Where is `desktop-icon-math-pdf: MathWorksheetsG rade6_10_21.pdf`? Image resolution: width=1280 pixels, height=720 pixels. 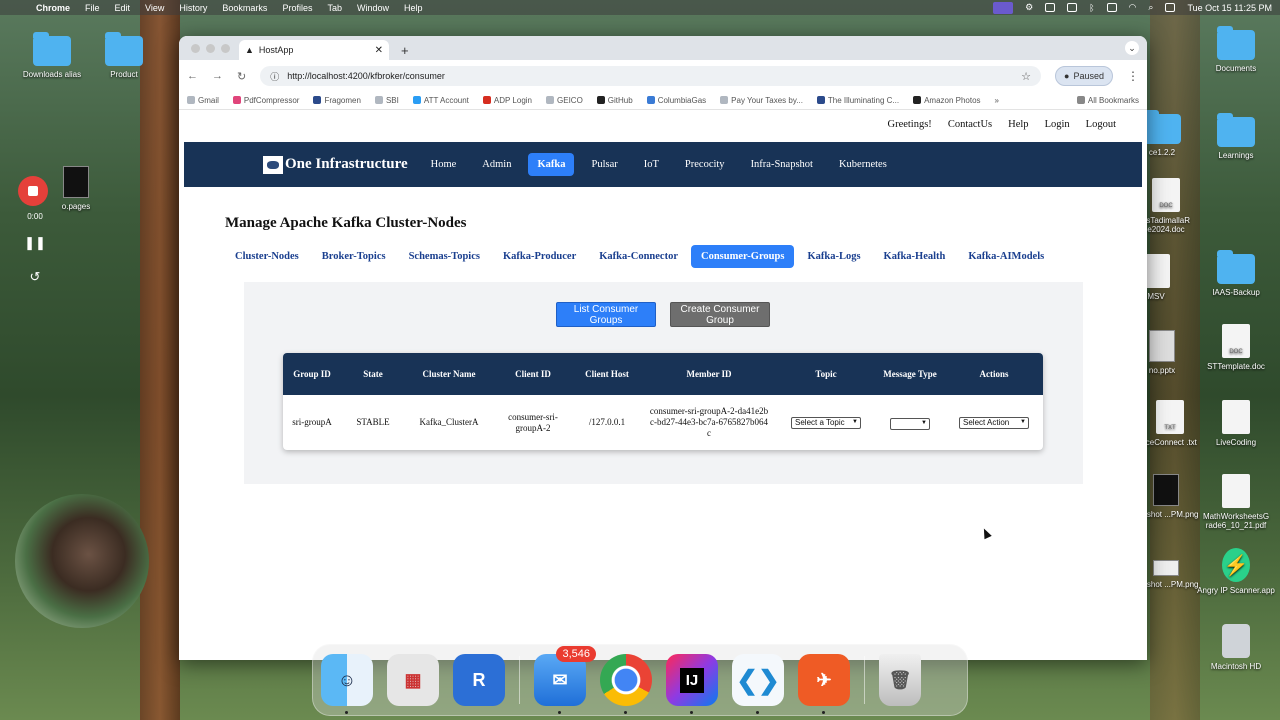 desktop-icon-math-pdf: MathWorksheetsG rade6_10_21.pdf is located at coordinates (1236, 502).